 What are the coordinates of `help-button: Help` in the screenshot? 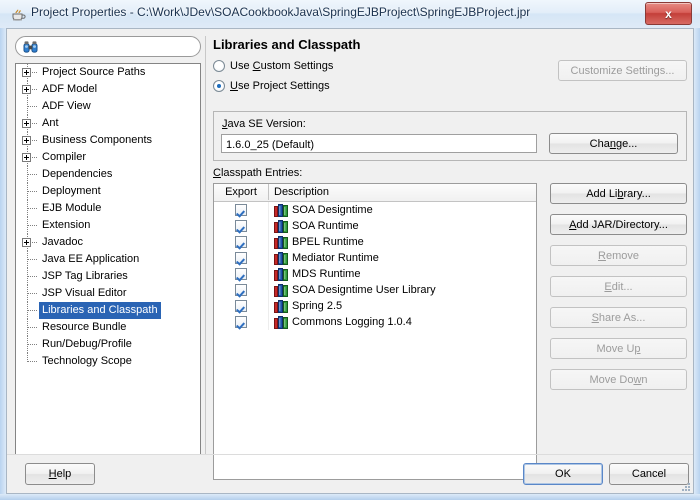 It's located at (60, 474).